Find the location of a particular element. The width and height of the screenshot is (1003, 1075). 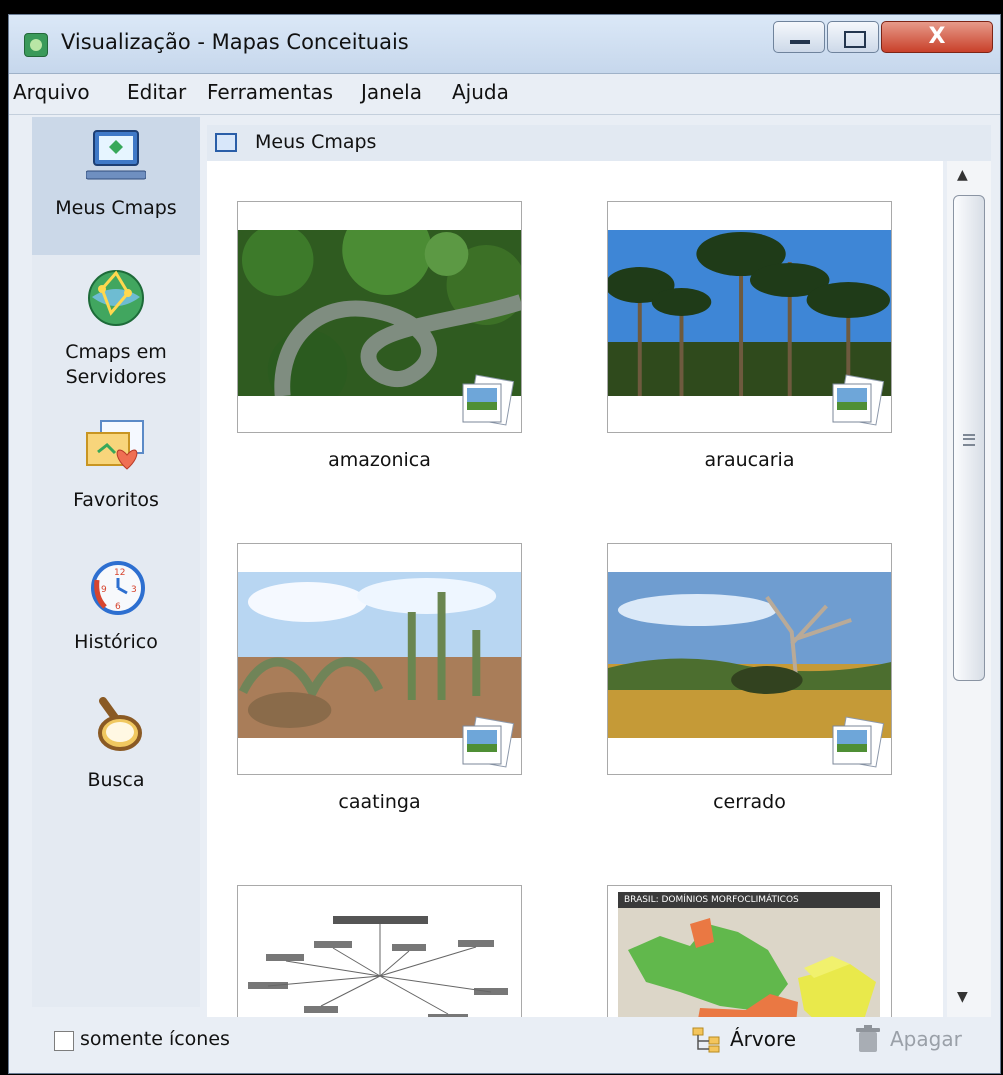

sidebar-item-label: Busca is located at coordinates (116, 780).